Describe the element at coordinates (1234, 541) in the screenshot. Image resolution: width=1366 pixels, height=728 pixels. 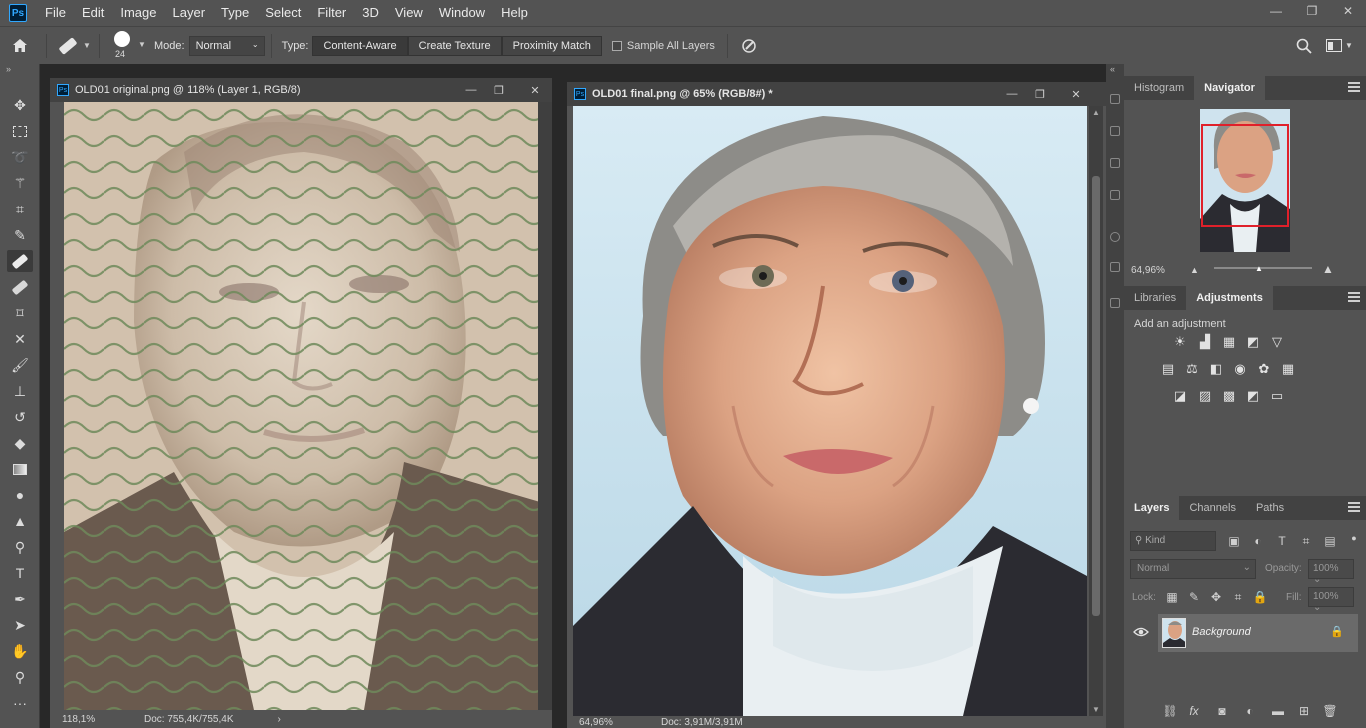
I see `filter-pixel-icon: ▣` at that location.